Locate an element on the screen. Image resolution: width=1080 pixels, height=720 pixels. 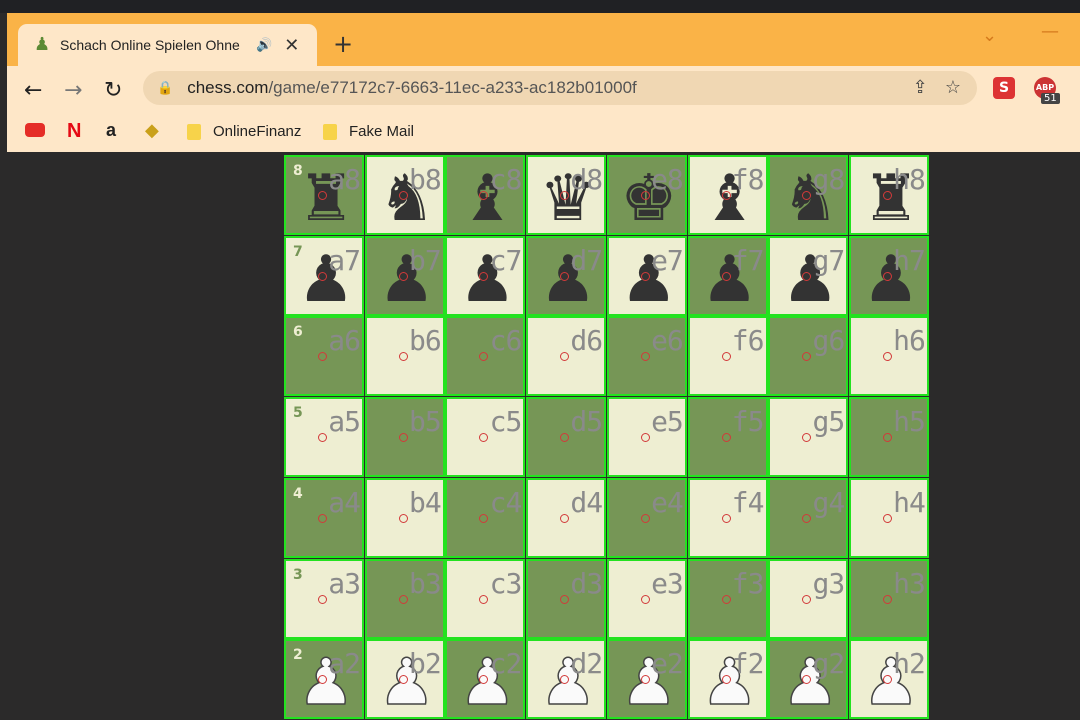
amazon-icon: a is located at coordinates (111, 130).